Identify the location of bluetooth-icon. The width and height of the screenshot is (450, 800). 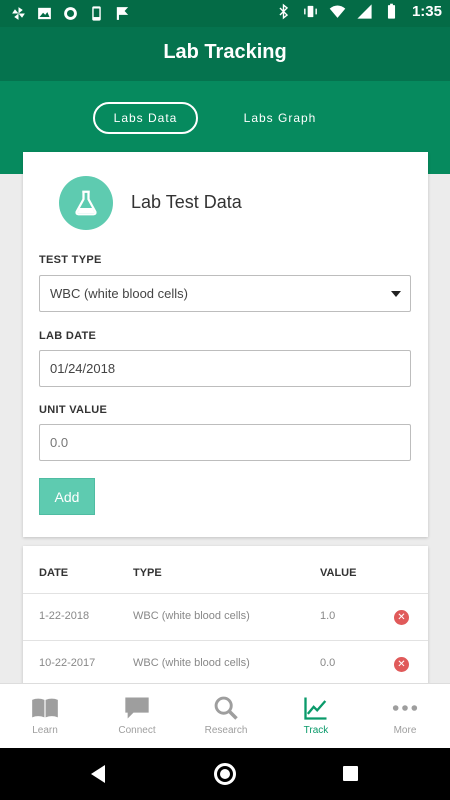
(284, 11).